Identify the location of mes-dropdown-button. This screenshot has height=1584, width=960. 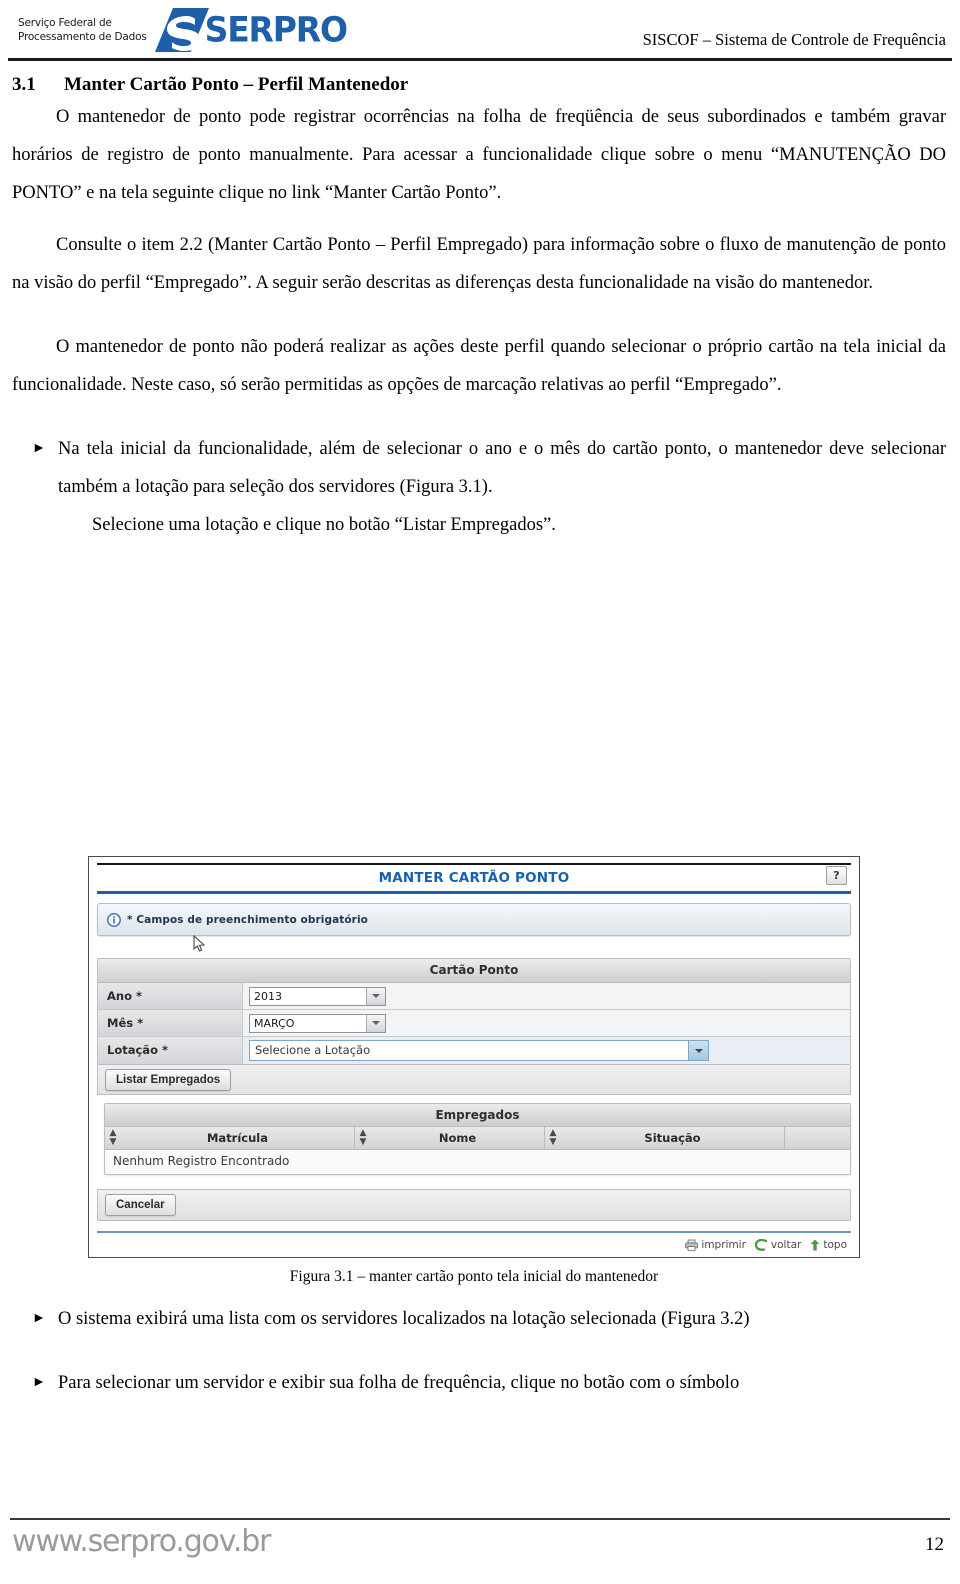
(375, 1023).